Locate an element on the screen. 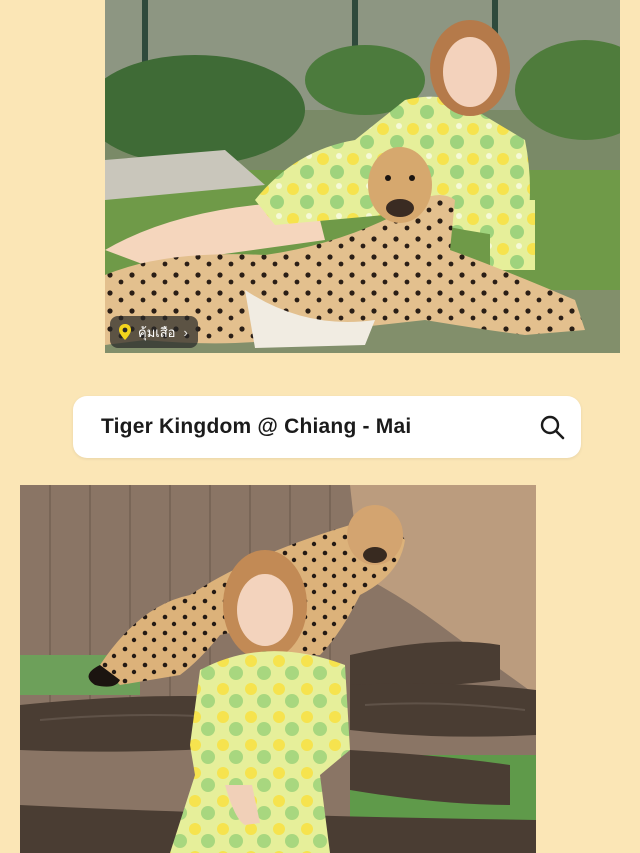 The image size is (640, 853). search-query: Tiger Kingdom @ Chiang - Mai is located at coordinates (256, 426).